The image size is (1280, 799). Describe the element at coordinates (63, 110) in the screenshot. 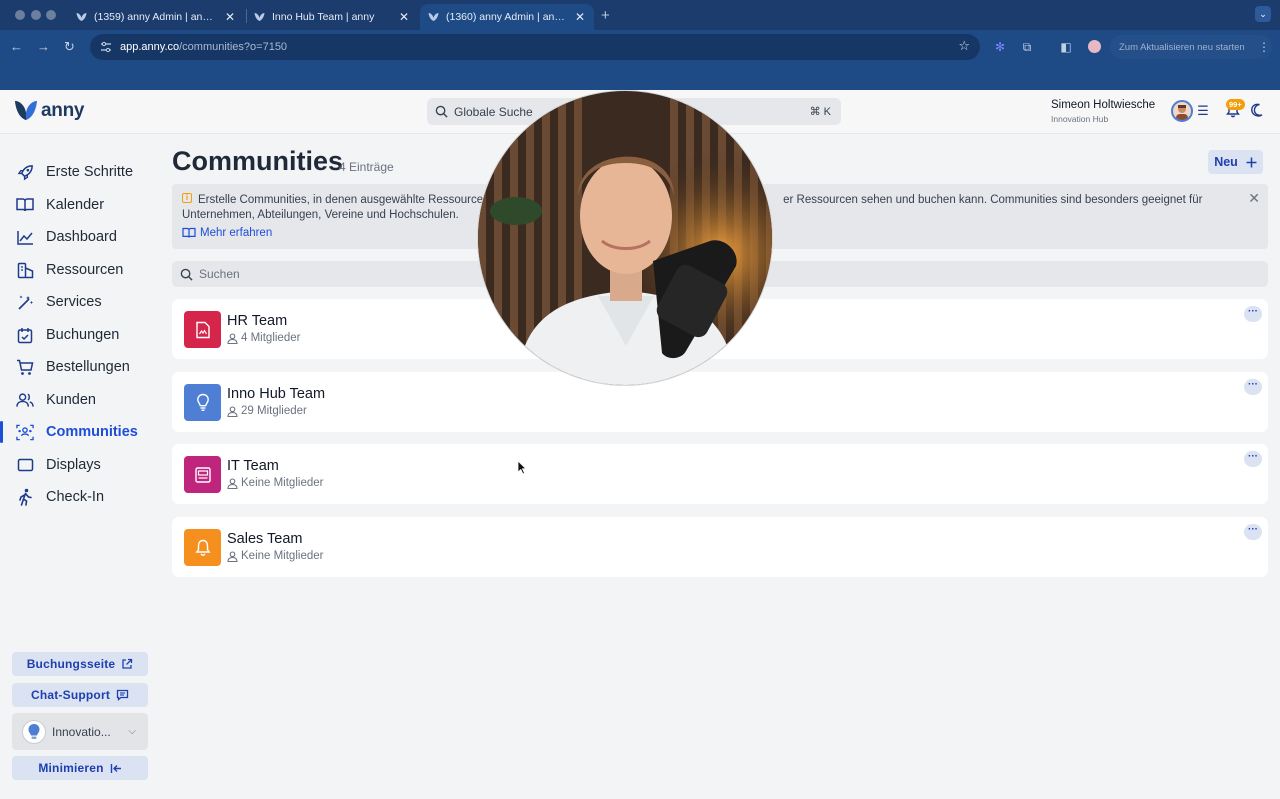

I see `logo-text: anny` at that location.